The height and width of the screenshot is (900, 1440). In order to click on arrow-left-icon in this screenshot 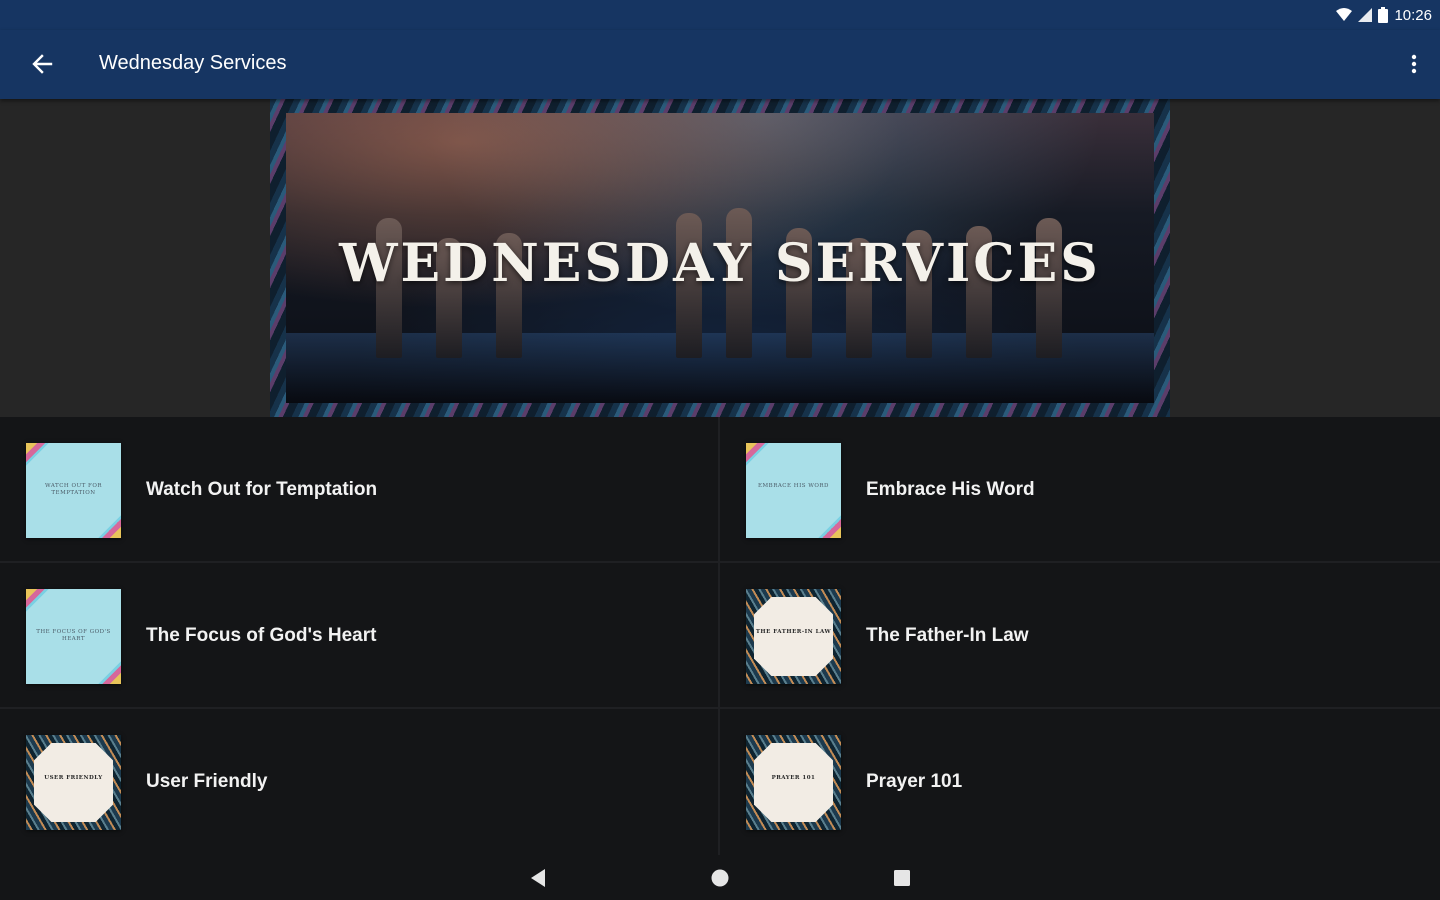, I will do `click(42, 64)`.